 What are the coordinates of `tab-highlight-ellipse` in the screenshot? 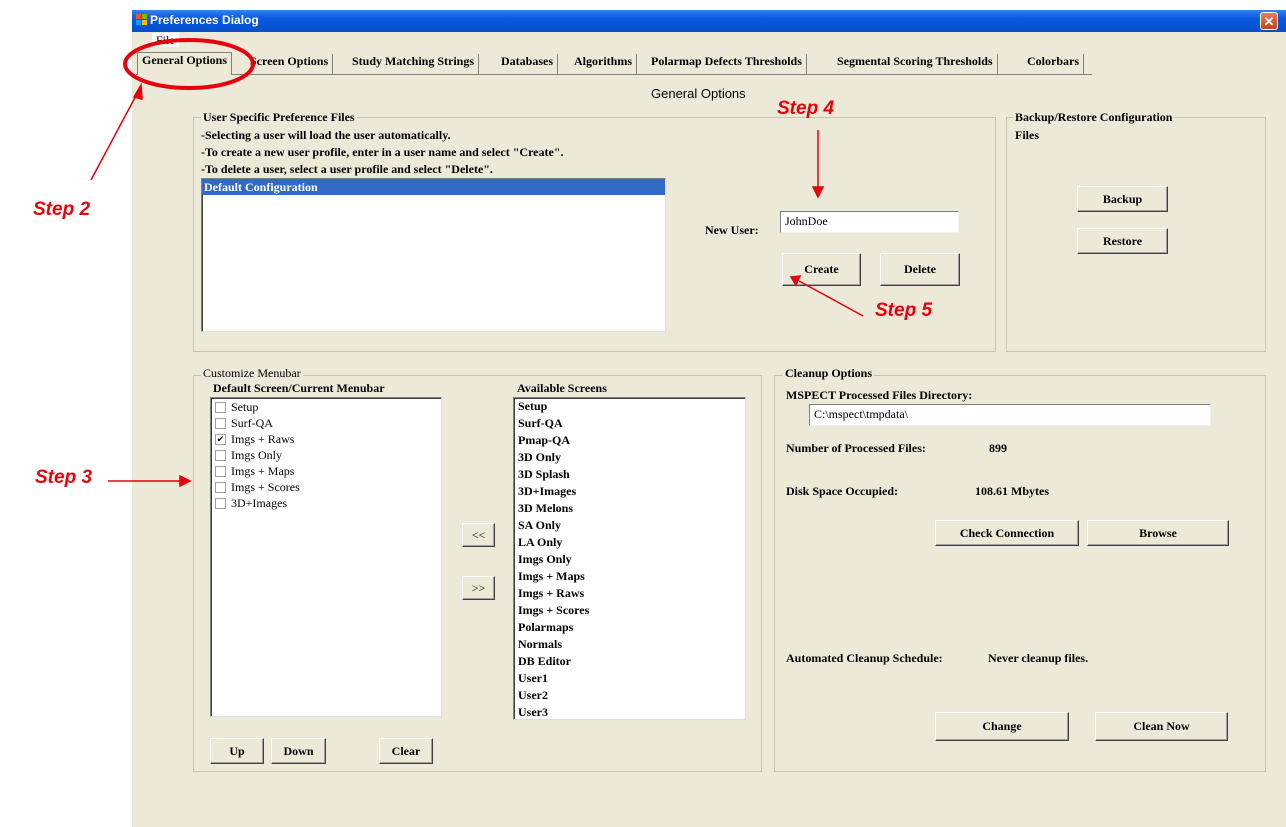 It's located at (189, 64).